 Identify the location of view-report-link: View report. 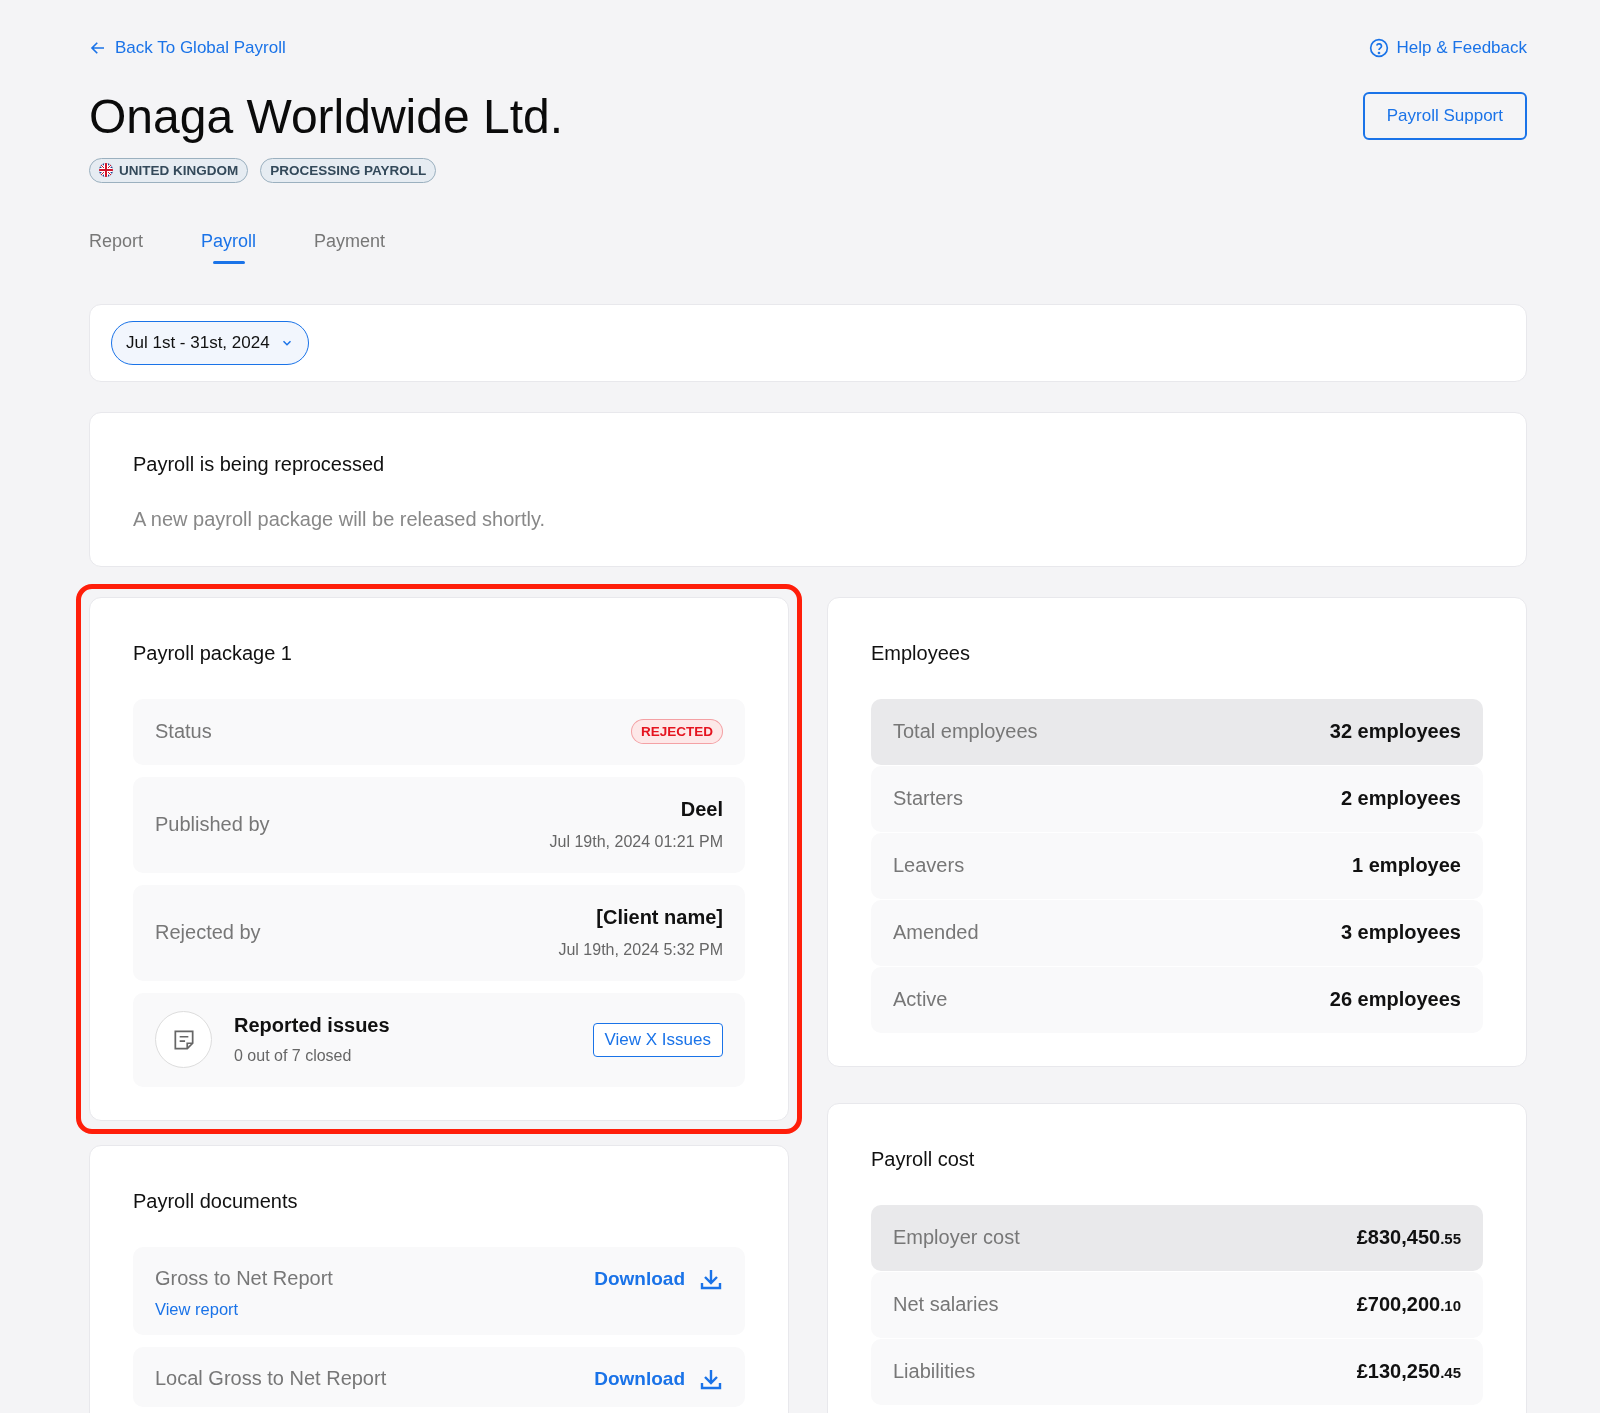
(244, 1309).